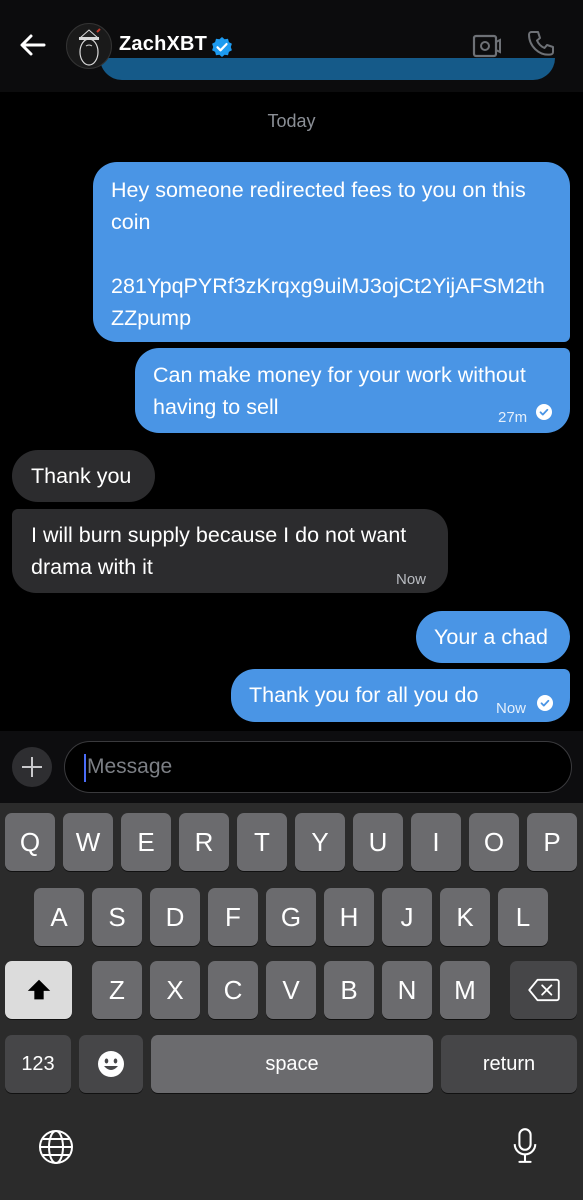 The image size is (583, 1200). I want to click on plus-icon, so click(32, 767).